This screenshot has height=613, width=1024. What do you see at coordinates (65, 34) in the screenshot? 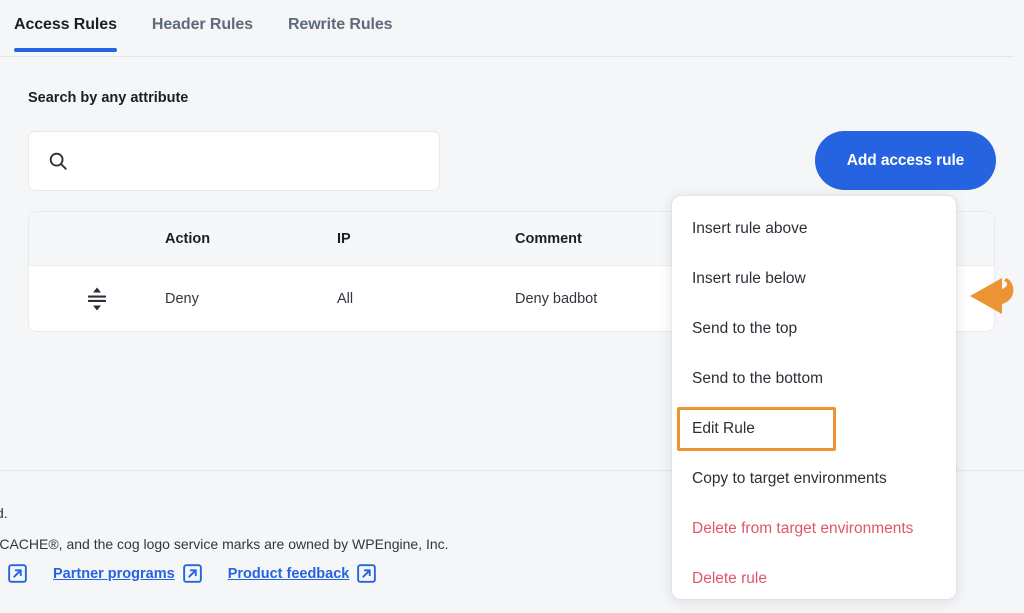
I see `tab-access-rules: Access Rules` at bounding box center [65, 34].